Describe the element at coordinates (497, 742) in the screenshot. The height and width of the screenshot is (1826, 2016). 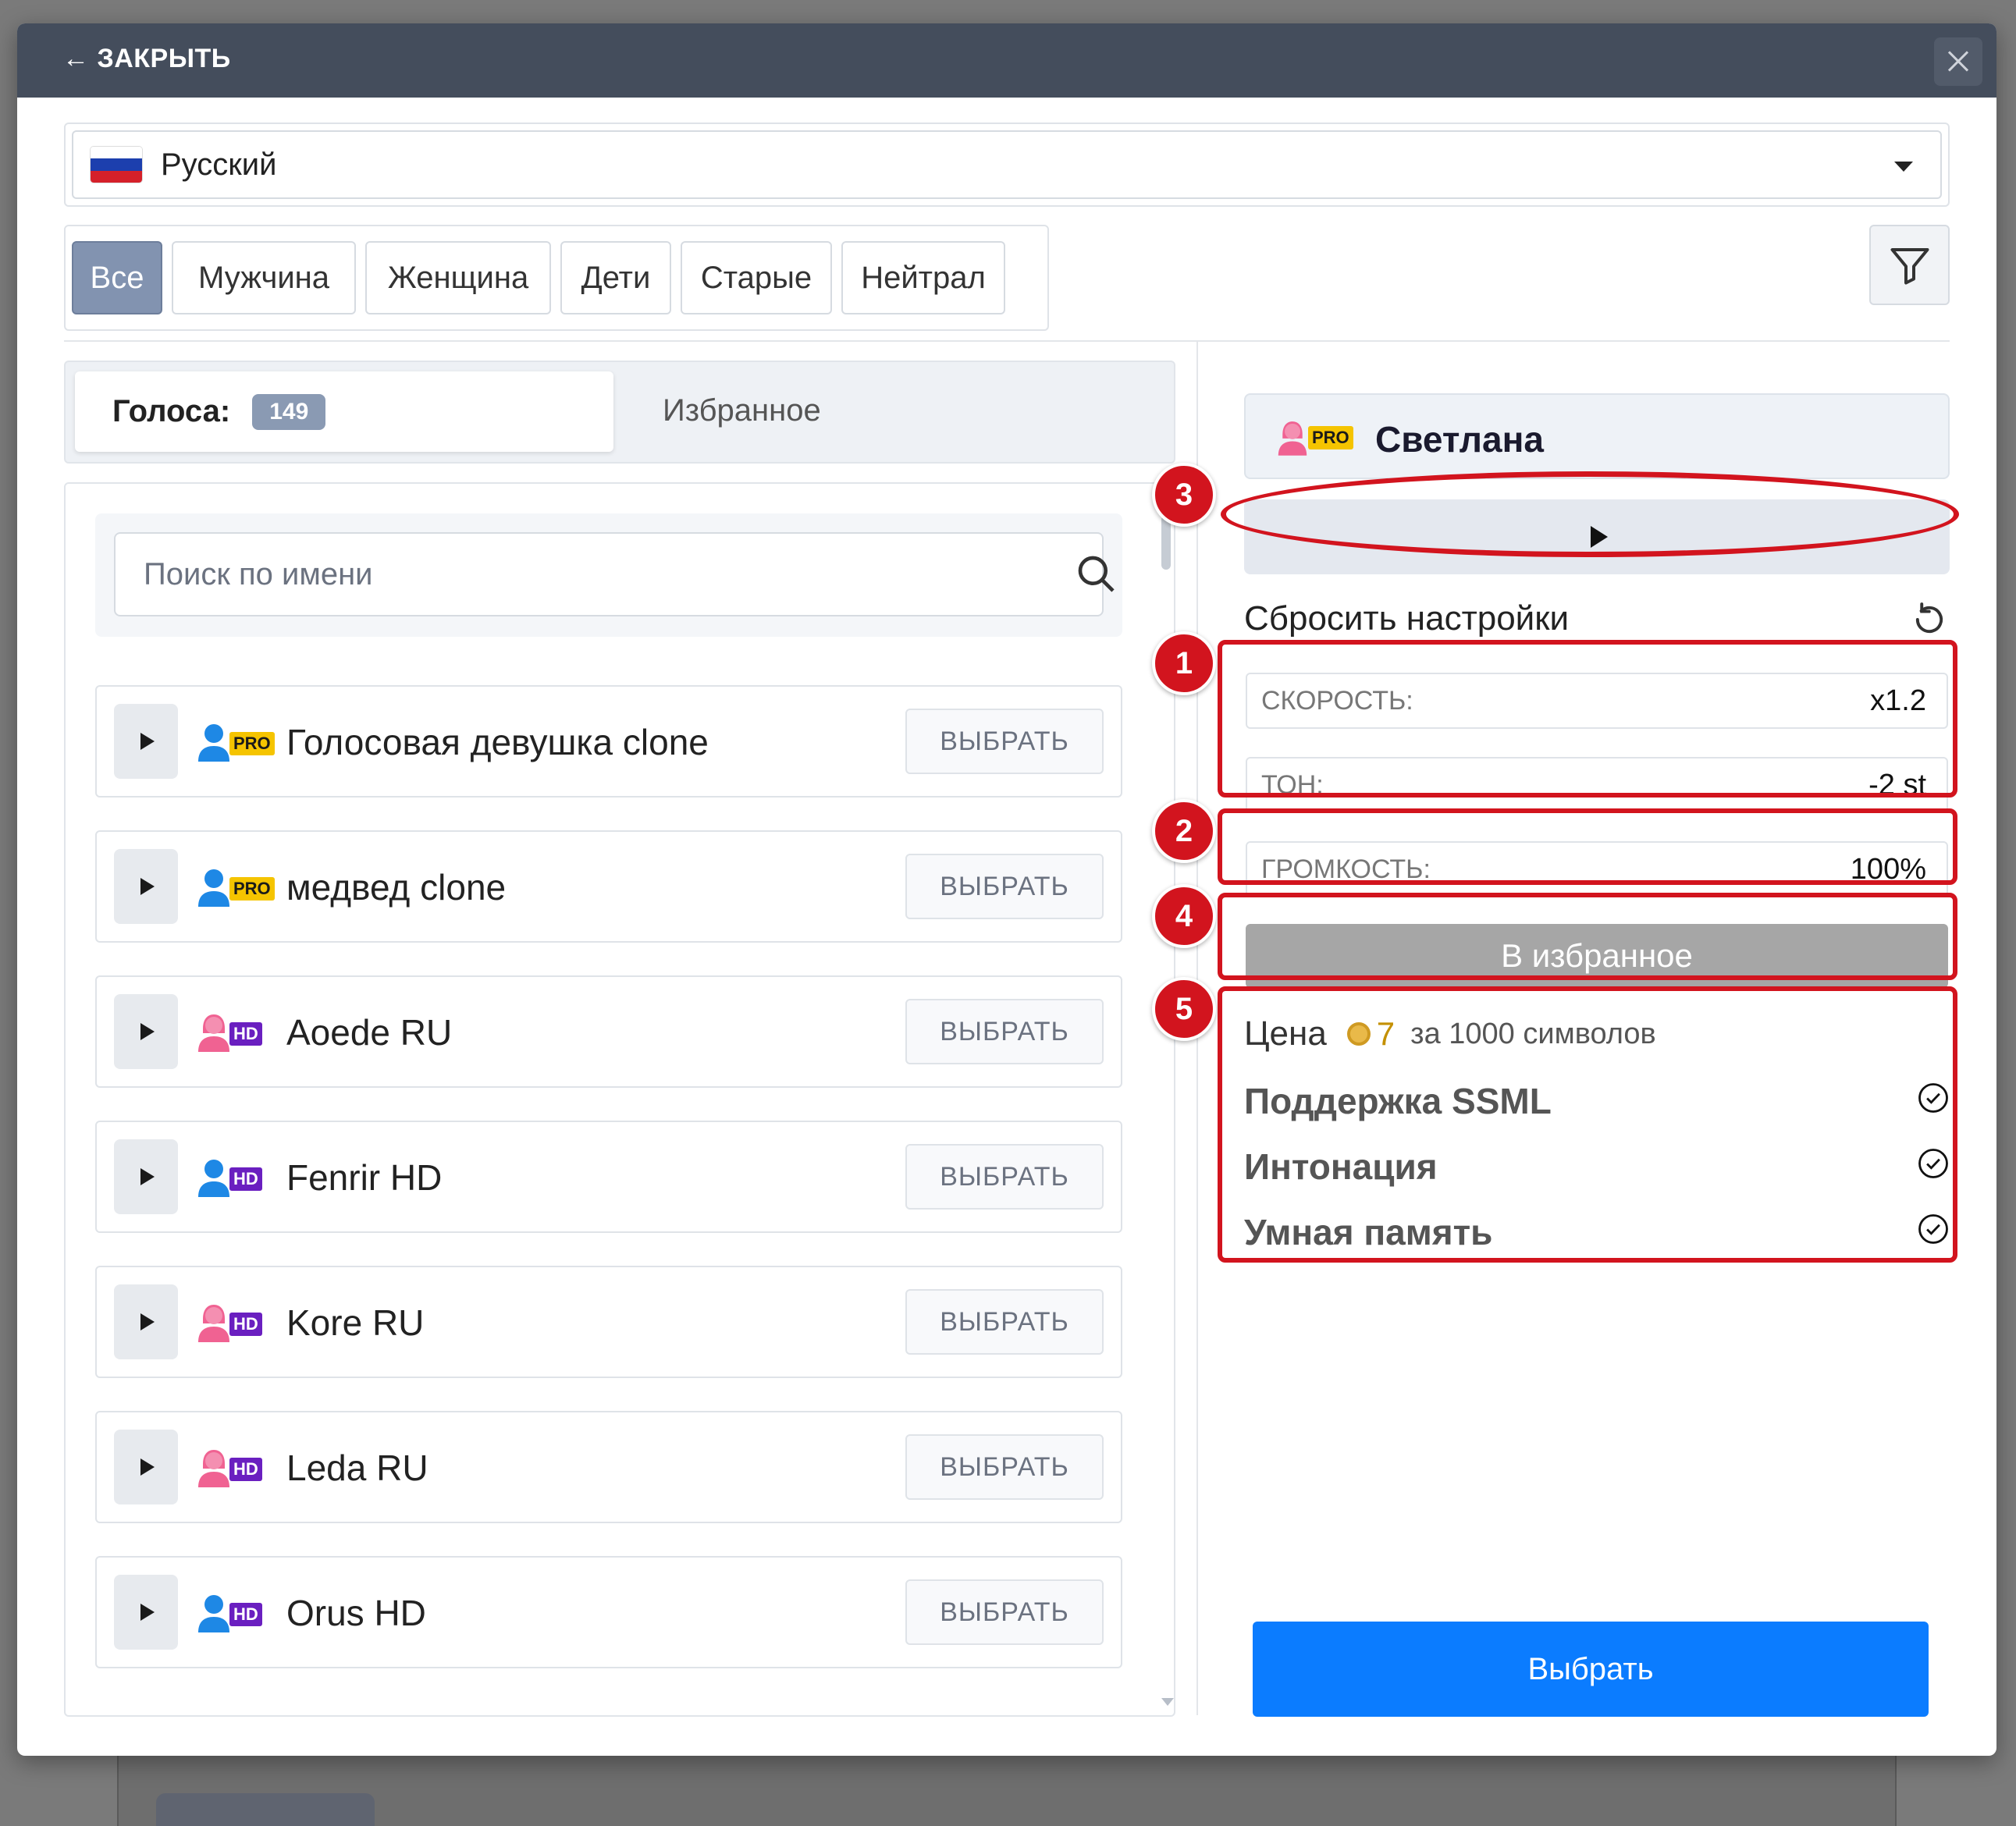
I see `voice-name: Голосовая девушка clone` at that location.